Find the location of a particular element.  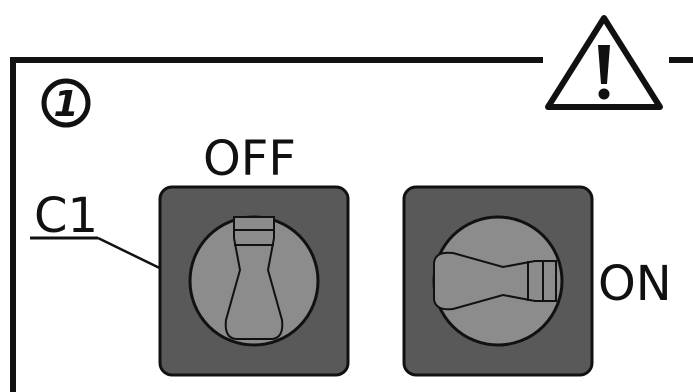

circled-number-icon: 1 is located at coordinates (66, 103).